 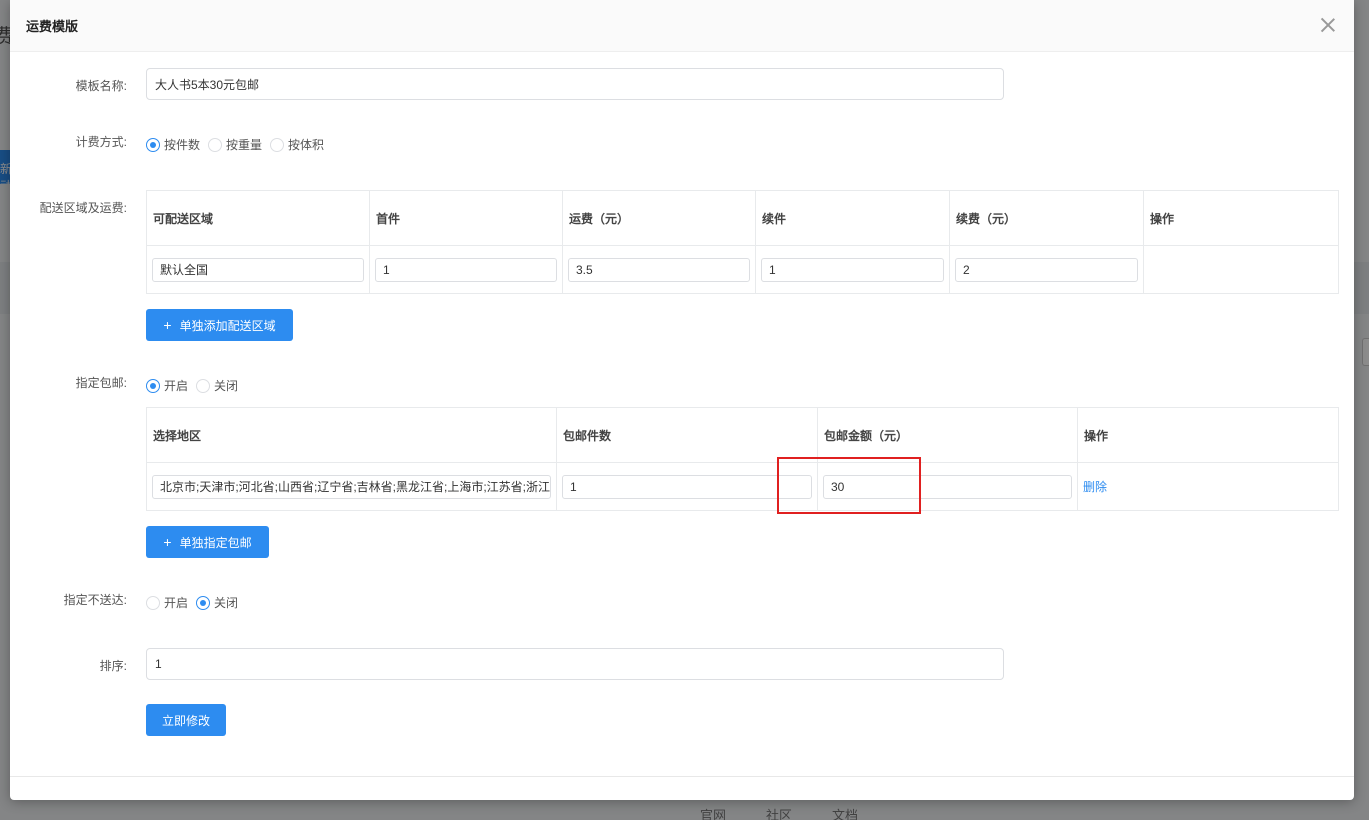 What do you see at coordinates (167, 385) in the screenshot?
I see `free-shipping-on-option: 开启` at bounding box center [167, 385].